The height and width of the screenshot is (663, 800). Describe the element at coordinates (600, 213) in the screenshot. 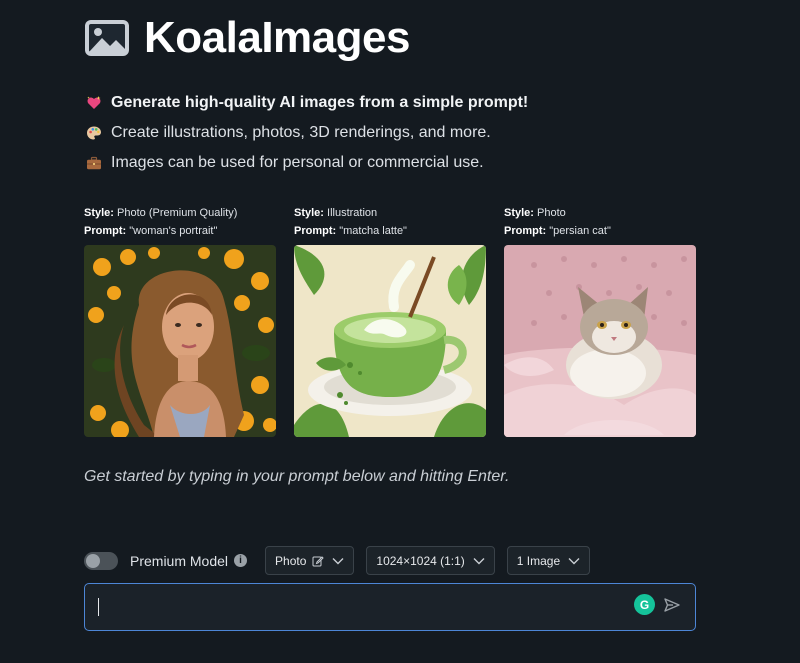

I see `example-style: Style: Photo` at that location.